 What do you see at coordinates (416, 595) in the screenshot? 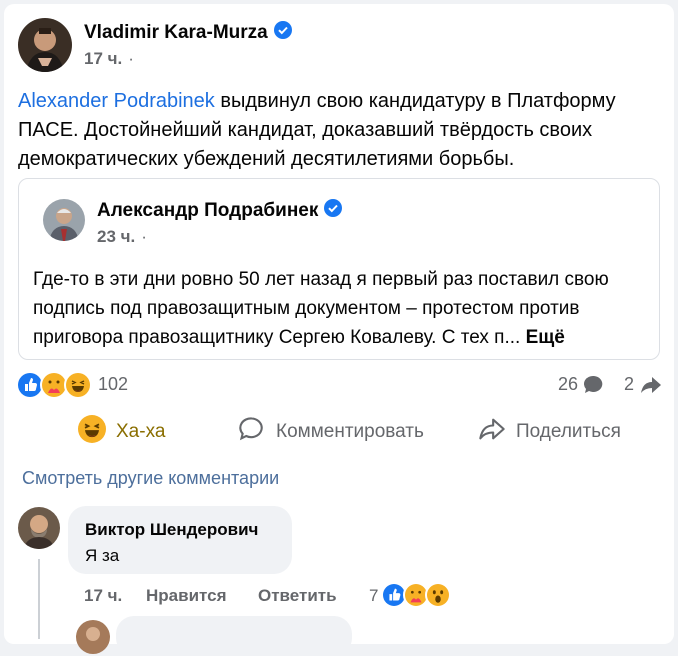
I see `comment-reaction-icons` at bounding box center [416, 595].